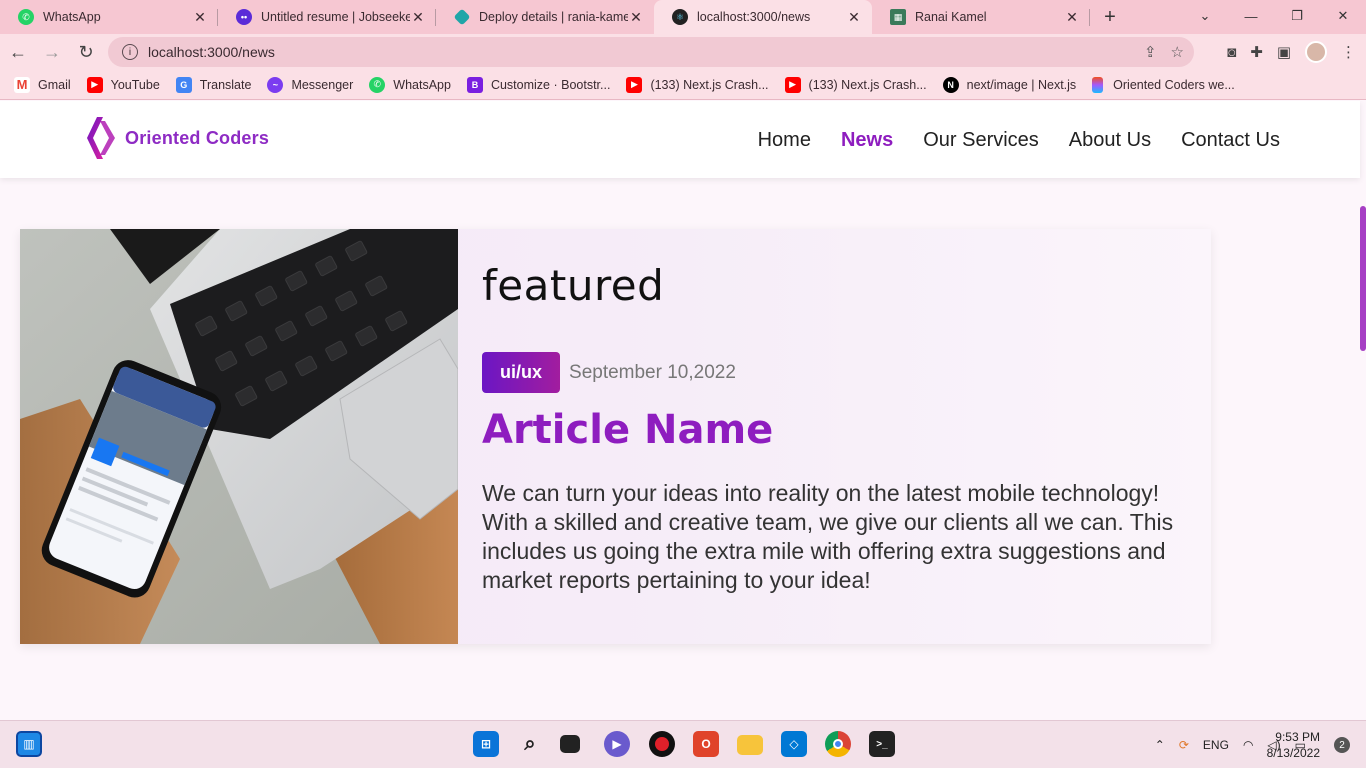 This screenshot has width=1366, height=768. What do you see at coordinates (530, 744) in the screenshot?
I see `search-icon: ⌕` at bounding box center [530, 744].